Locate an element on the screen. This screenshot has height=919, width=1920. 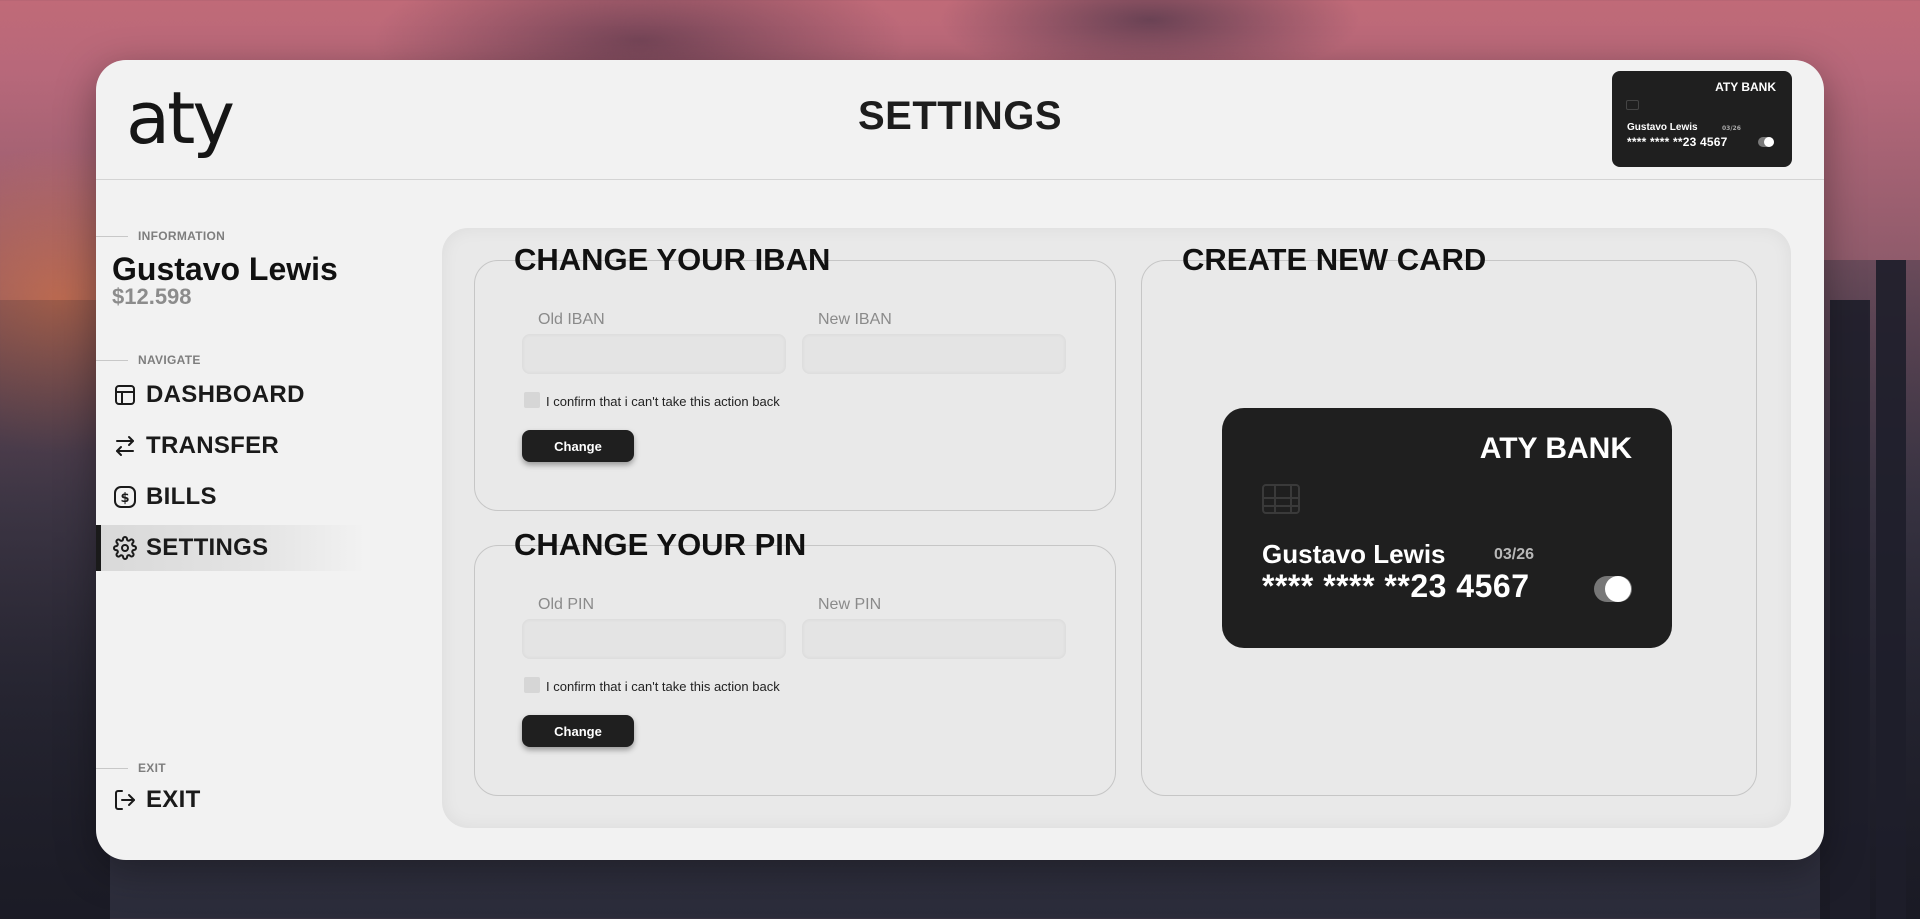
page-title: SETTINGS is located at coordinates (960, 116).